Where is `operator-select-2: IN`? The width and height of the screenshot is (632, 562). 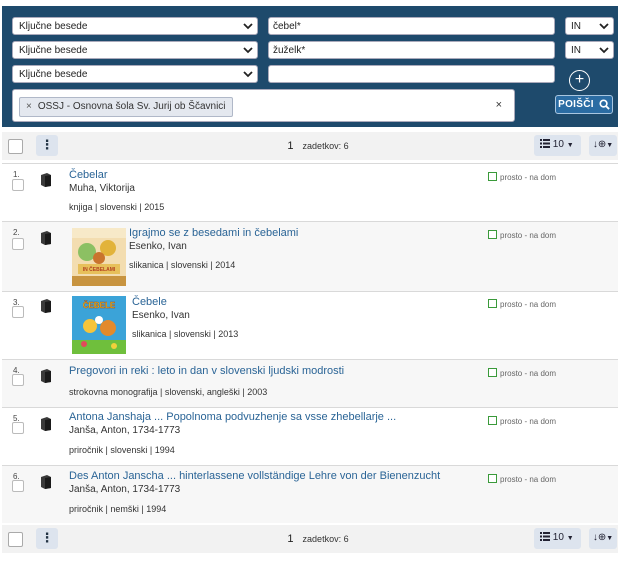 operator-select-2: IN is located at coordinates (589, 50).